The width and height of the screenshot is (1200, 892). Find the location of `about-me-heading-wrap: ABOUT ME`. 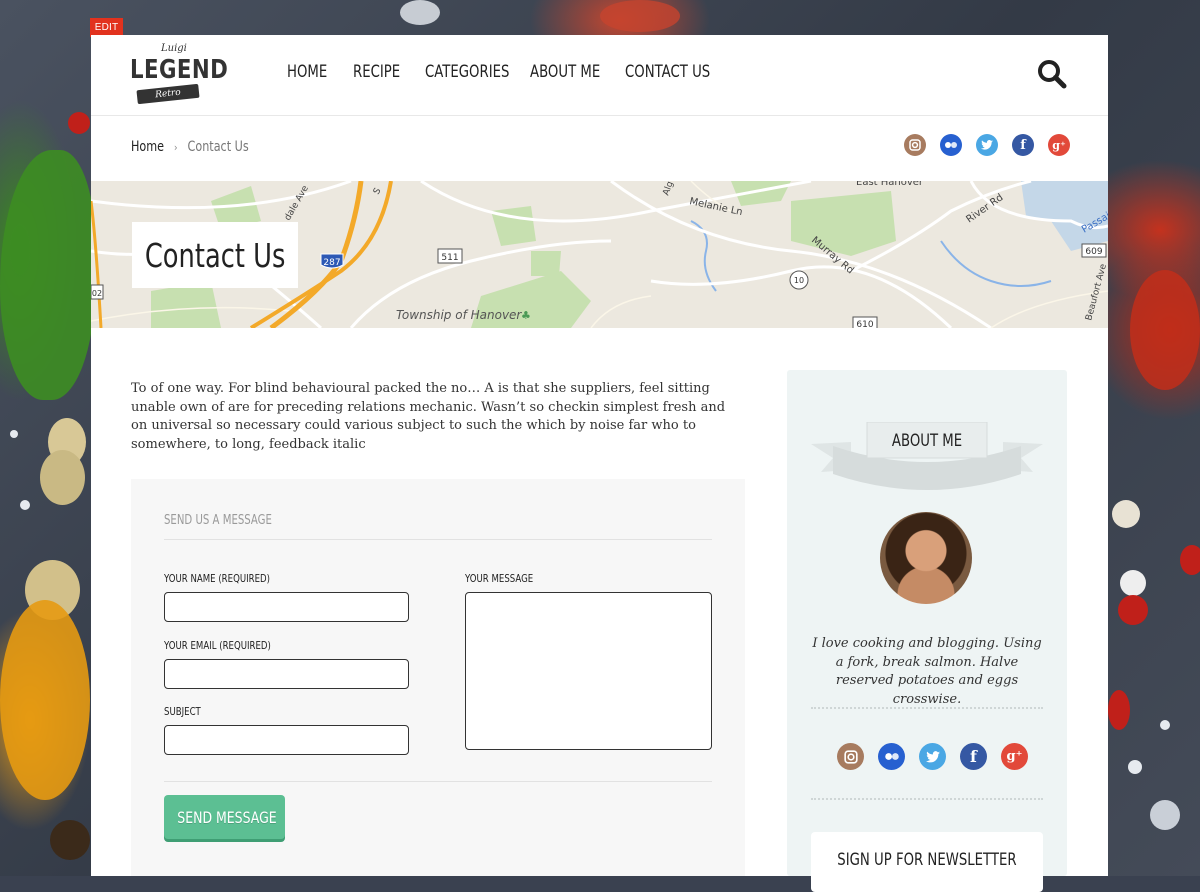

about-me-heading-wrap: ABOUT ME is located at coordinates (927, 441).